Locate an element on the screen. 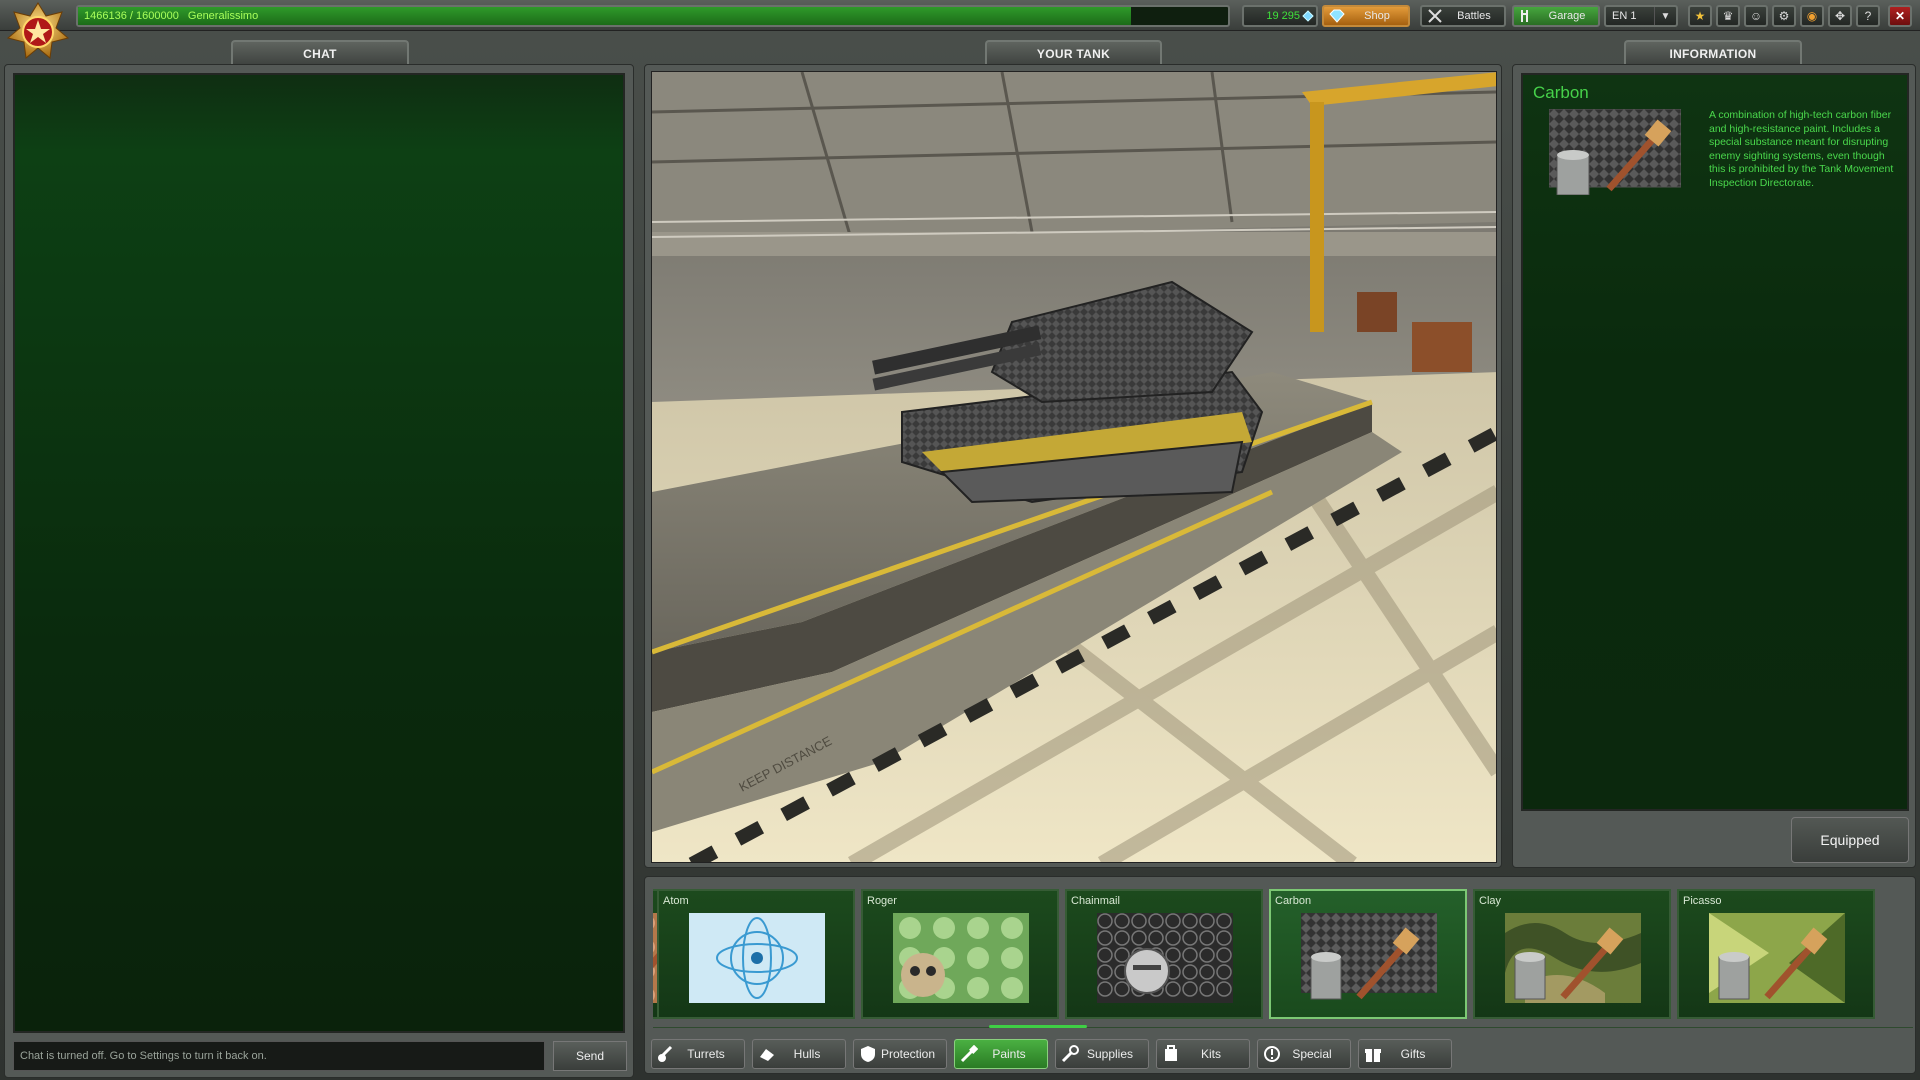 This screenshot has height=1080, width=1920. shield-icon is located at coordinates (868, 1054).